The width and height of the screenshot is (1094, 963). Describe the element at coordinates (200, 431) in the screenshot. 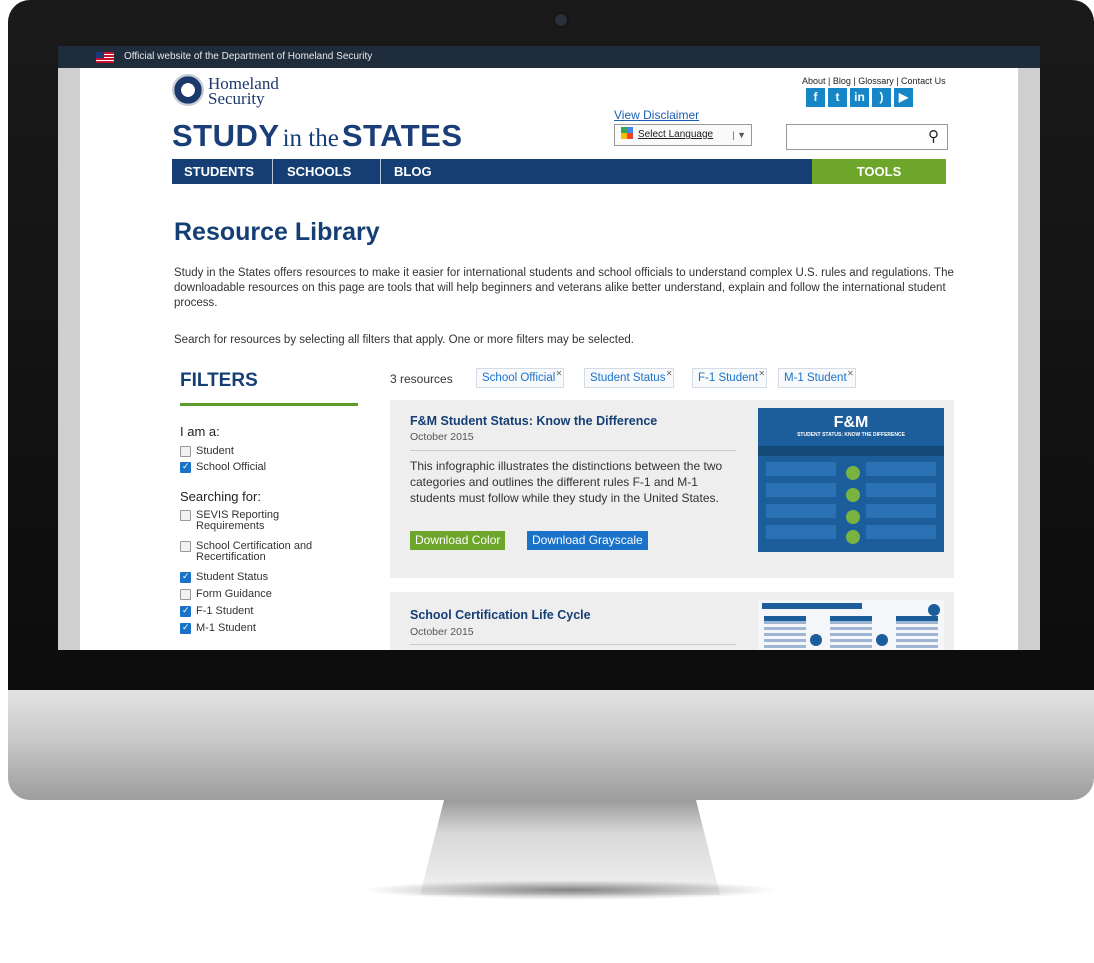

I see `i-am-label: I am a:` at that location.